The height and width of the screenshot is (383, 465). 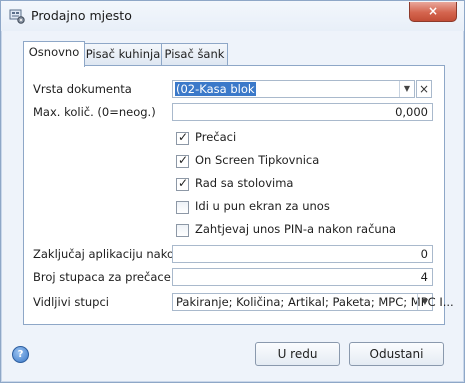 I want to click on checkbox-pin-nakon-racuna-label: Zahtjevaj unos PIN-a nakon računa, so click(x=296, y=229).